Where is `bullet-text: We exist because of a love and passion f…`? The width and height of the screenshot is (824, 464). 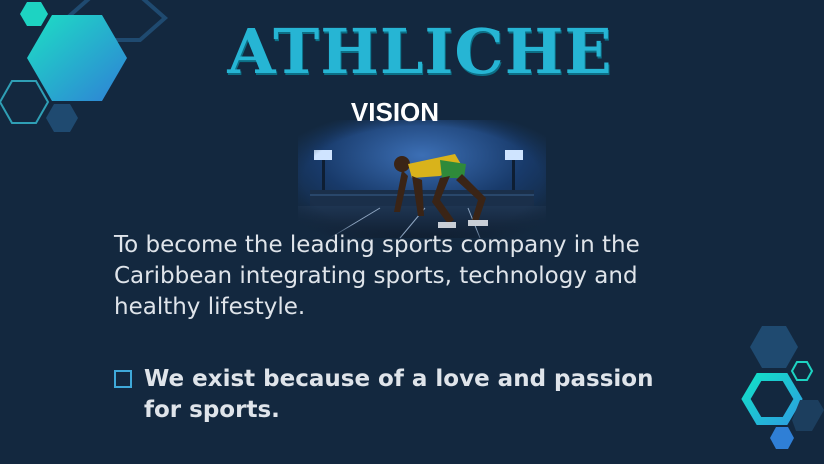 bullet-text: We exist because of a love and passion f… is located at coordinates (399, 394).